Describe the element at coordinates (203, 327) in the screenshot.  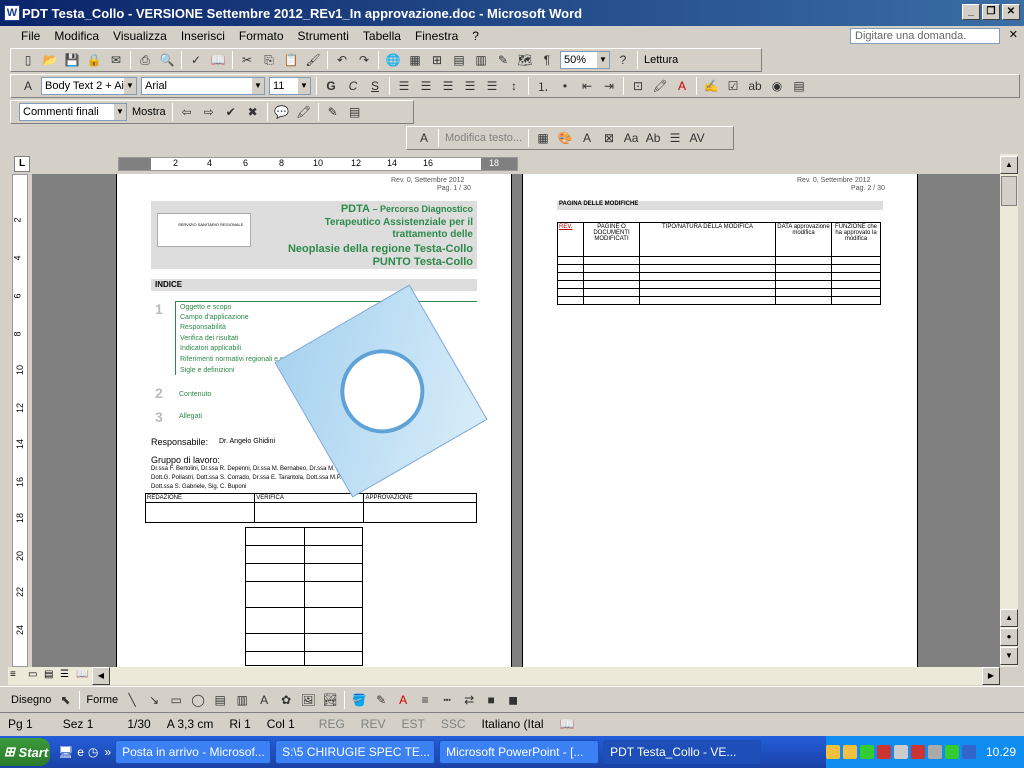
I see `toc-item: Responsabilità` at that location.